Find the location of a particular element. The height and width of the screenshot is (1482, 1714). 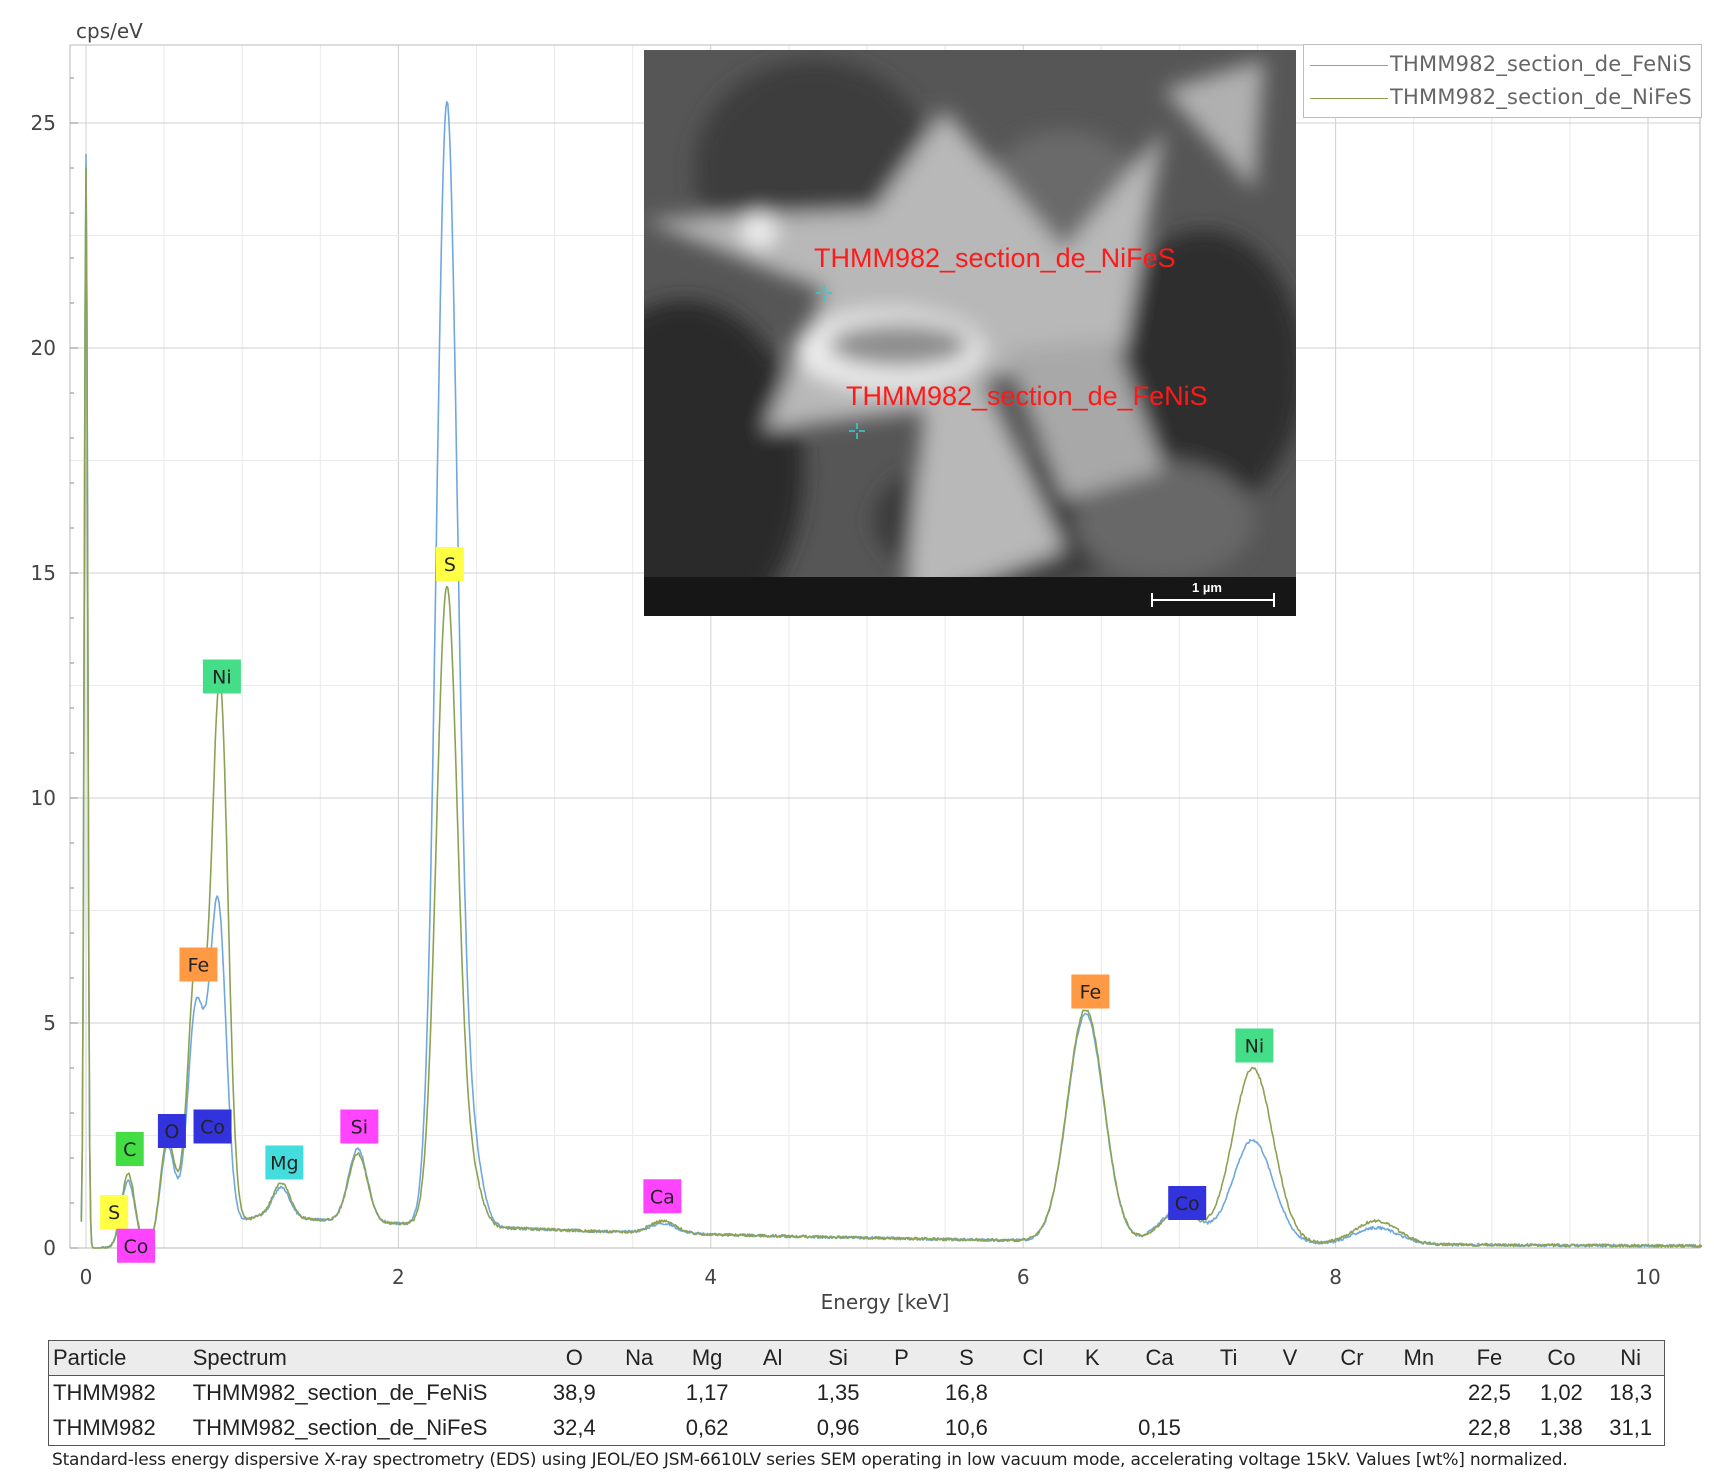

column-header: Fe is located at coordinates (1489, 1357).